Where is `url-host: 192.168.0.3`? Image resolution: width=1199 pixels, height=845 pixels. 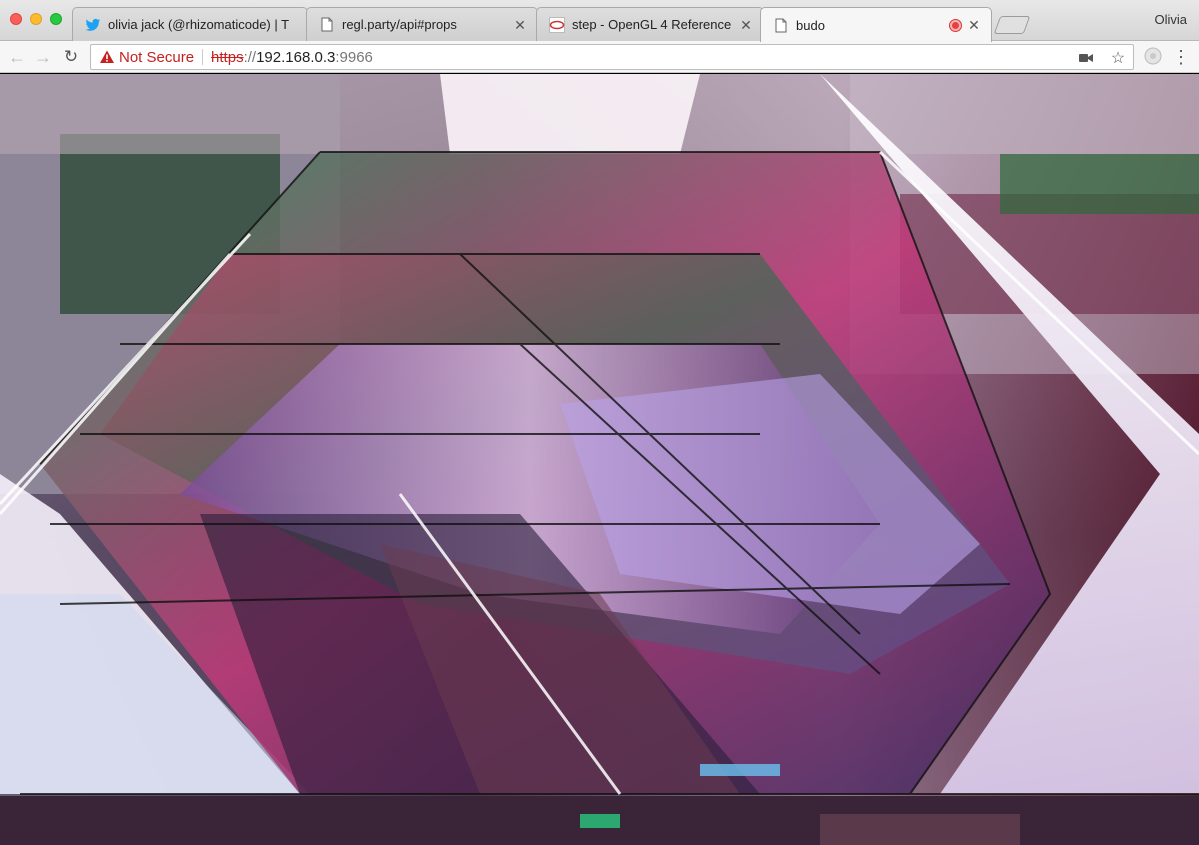 url-host: 192.168.0.3 is located at coordinates (296, 57).